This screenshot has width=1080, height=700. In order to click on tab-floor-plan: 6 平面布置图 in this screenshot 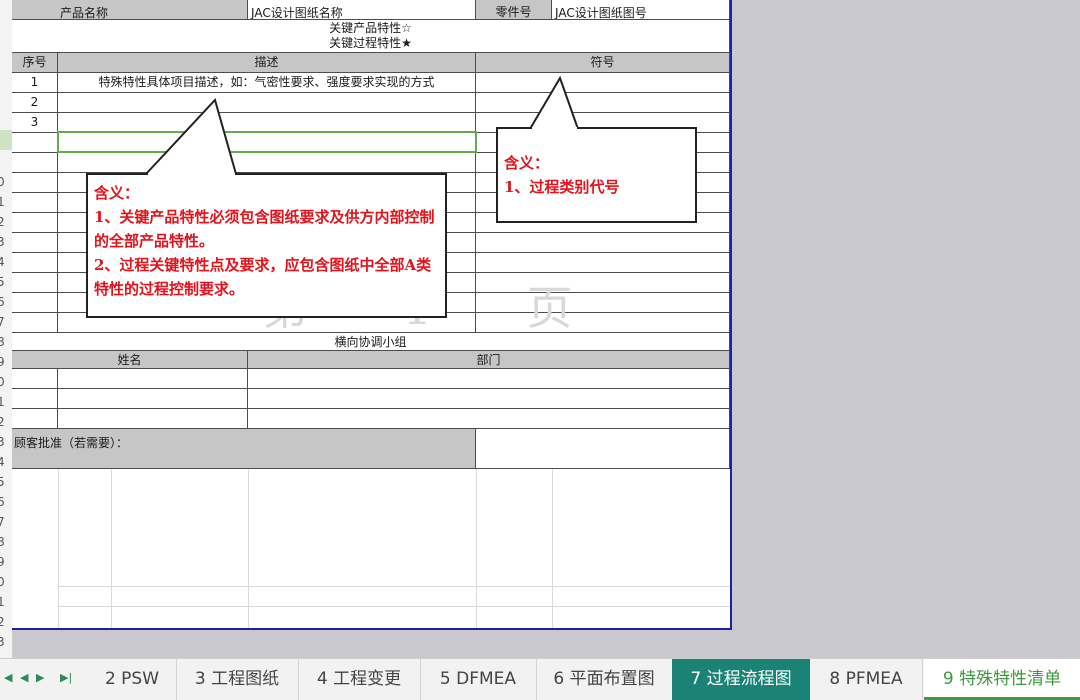, I will do `click(604, 679)`.